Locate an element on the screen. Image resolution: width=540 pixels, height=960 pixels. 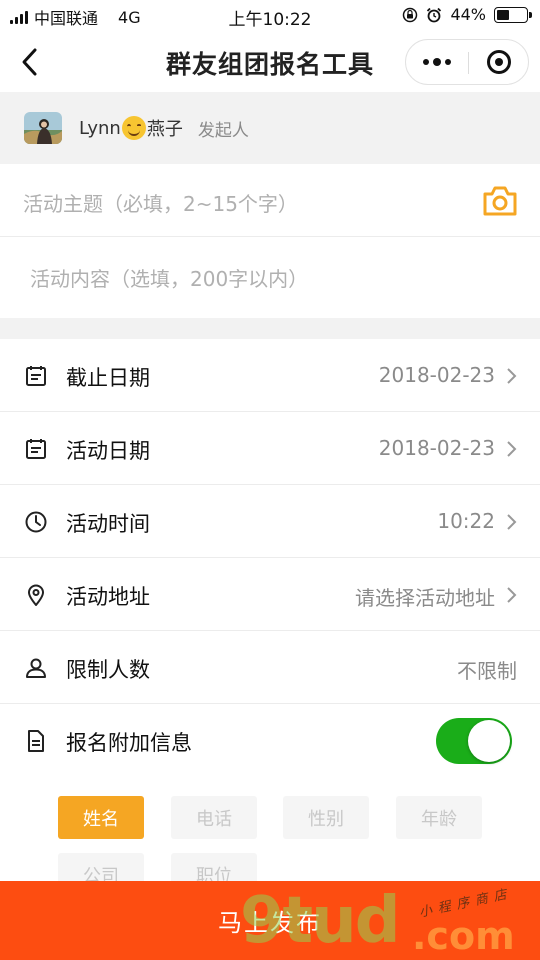
topic-input: 活动主题（必填，2~15个字） is located at coordinates (160, 202).